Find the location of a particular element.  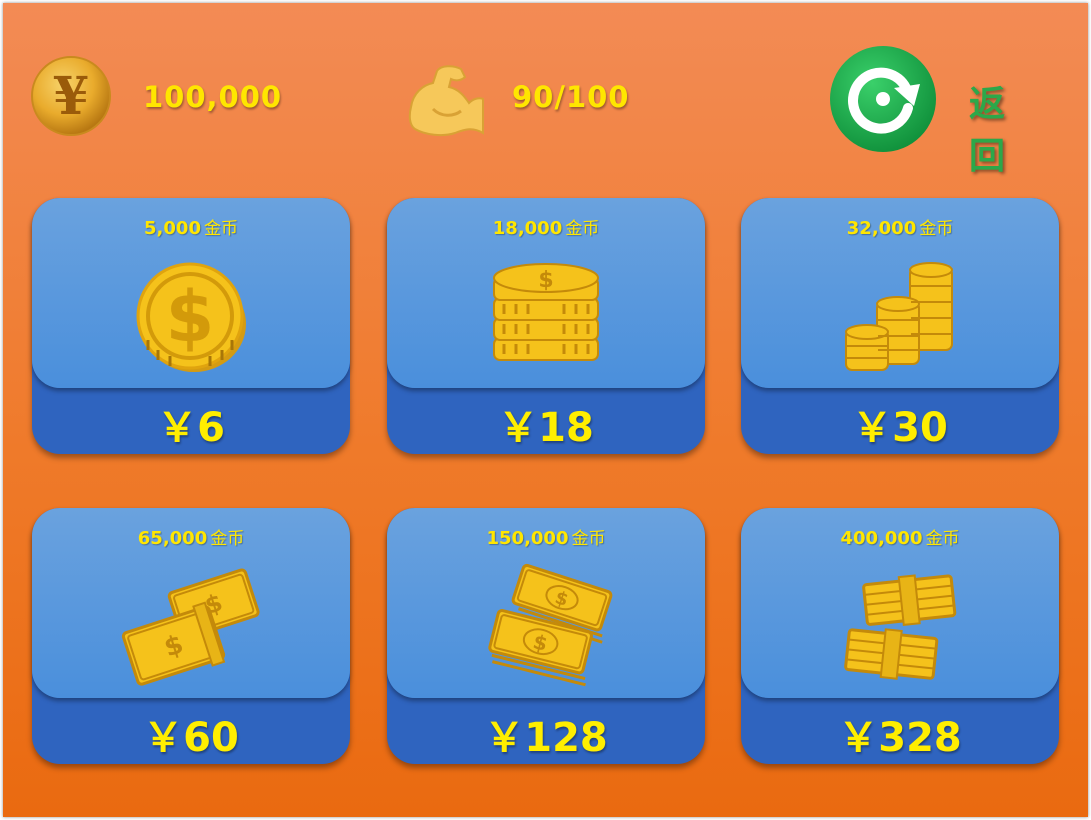

yen-coin-icon: ¥ is located at coordinates (71, 96).